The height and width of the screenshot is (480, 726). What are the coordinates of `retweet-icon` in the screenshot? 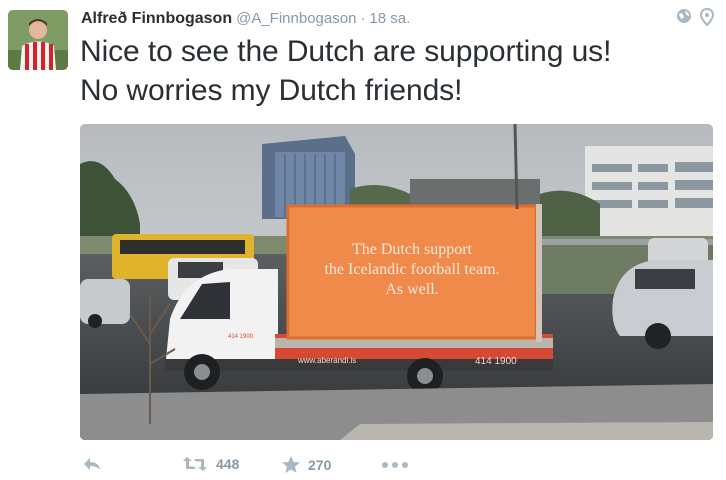 It's located at (195, 464).